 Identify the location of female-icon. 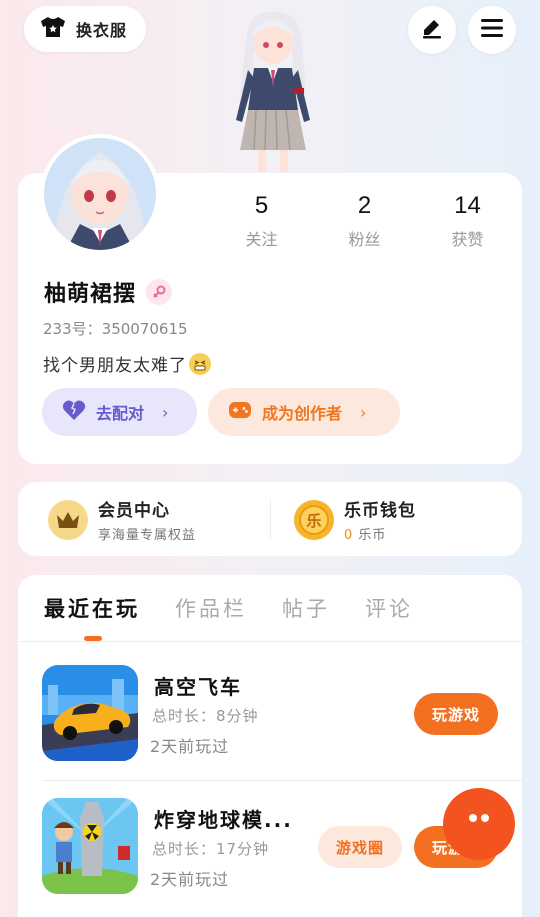
(159, 292).